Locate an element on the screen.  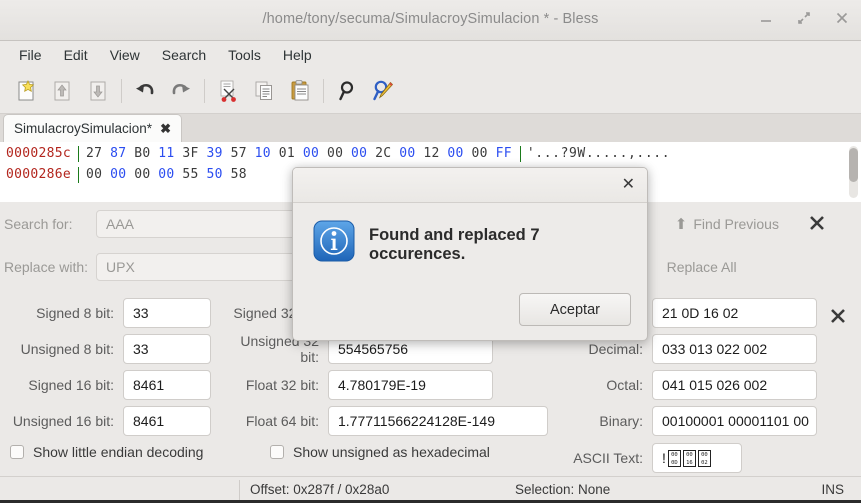
ascii-text-field: ! 00 0D 00 16 00 02 is located at coordinates (697, 458).